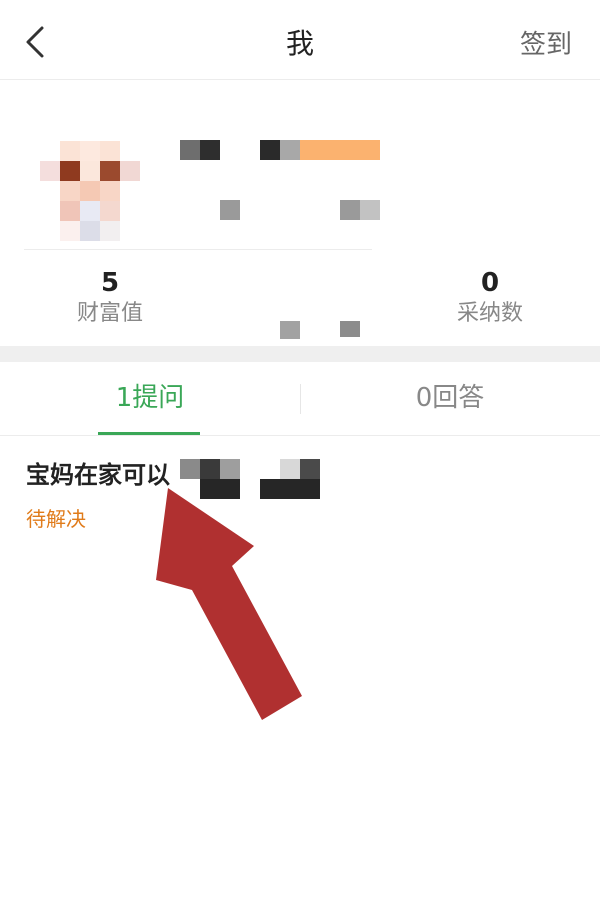  I want to click on chevron-left-icon, so click(35, 42).